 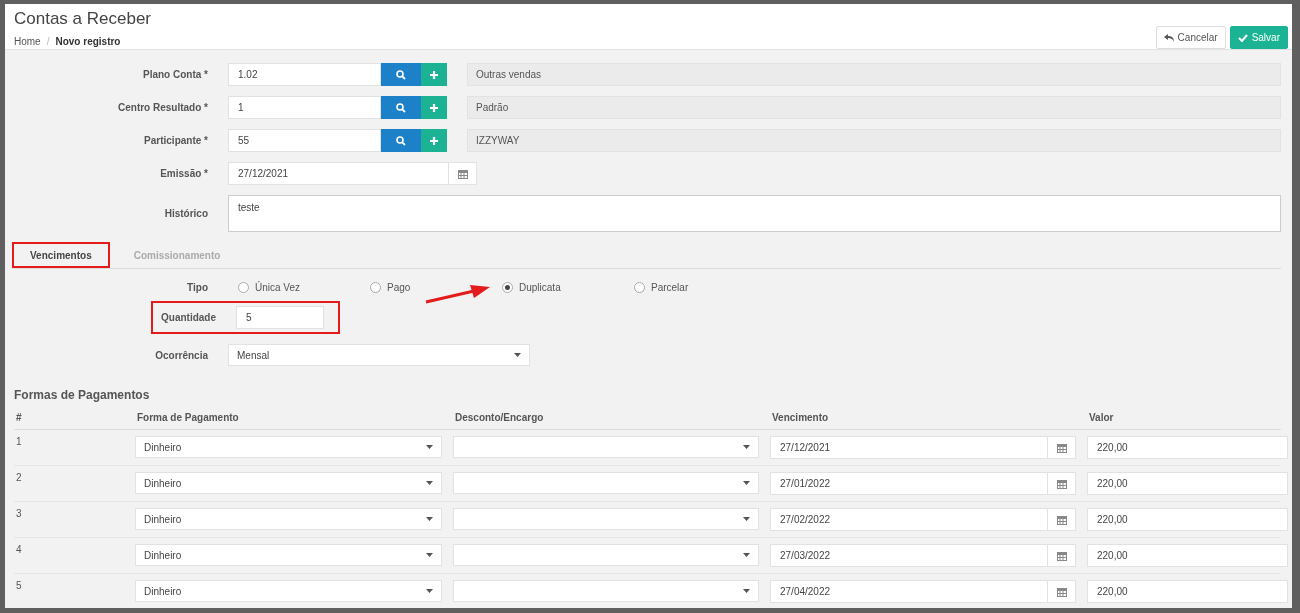 I want to click on radio-label: Única Vez, so click(x=278, y=287).